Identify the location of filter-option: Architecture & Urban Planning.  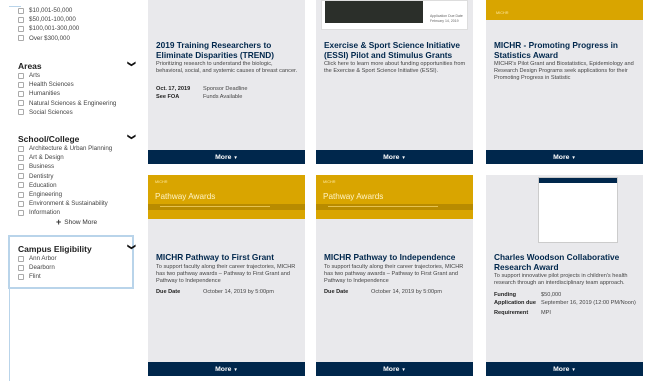
(77, 148).